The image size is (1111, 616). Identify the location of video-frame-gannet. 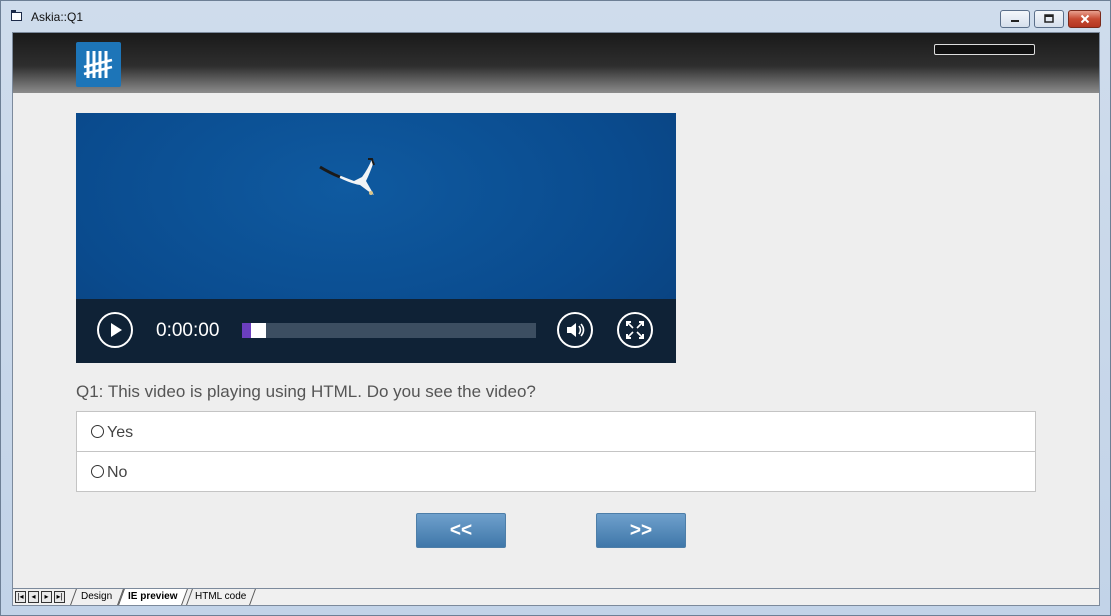
(347, 176).